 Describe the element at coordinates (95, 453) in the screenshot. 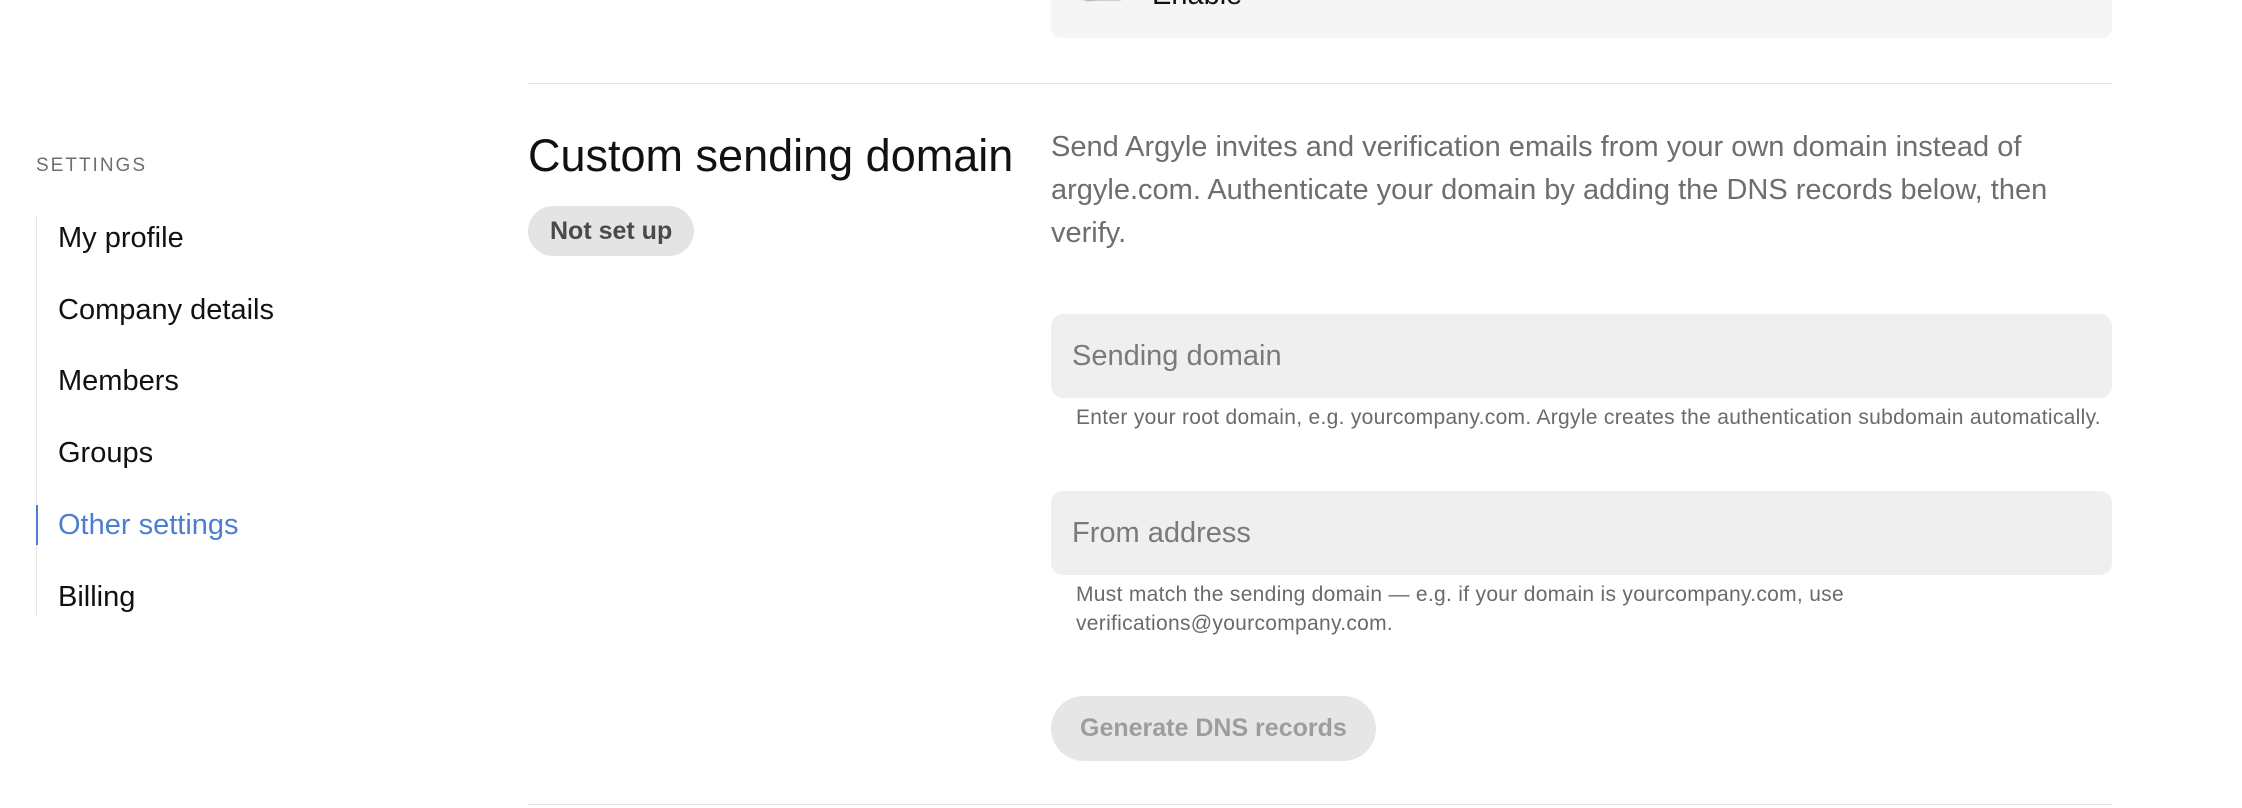

I see `sidebar-item-groups: Groups` at that location.